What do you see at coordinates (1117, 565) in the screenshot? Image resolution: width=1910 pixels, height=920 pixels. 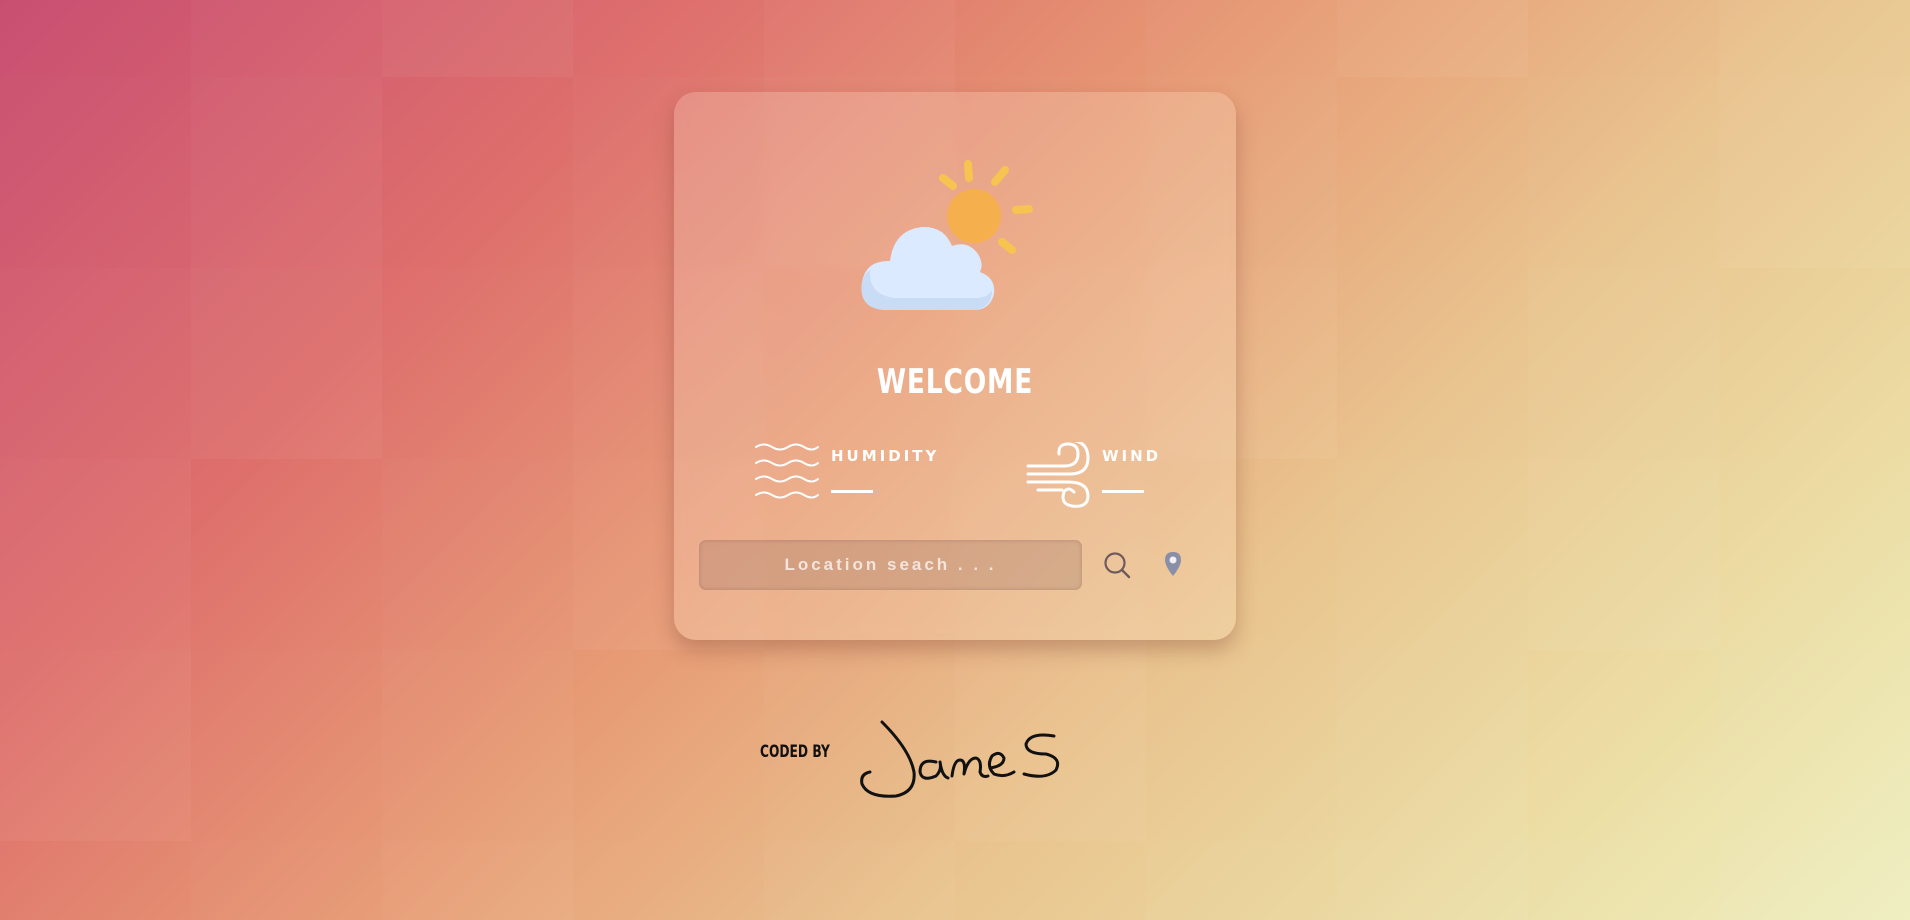 I see `search-icon` at bounding box center [1117, 565].